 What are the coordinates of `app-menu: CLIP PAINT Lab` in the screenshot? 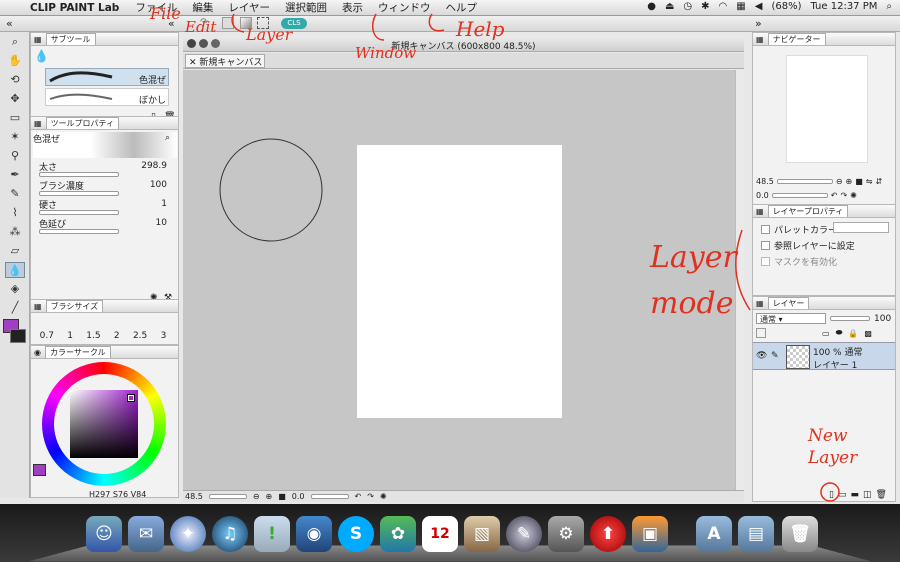 It's located at (74, 8).